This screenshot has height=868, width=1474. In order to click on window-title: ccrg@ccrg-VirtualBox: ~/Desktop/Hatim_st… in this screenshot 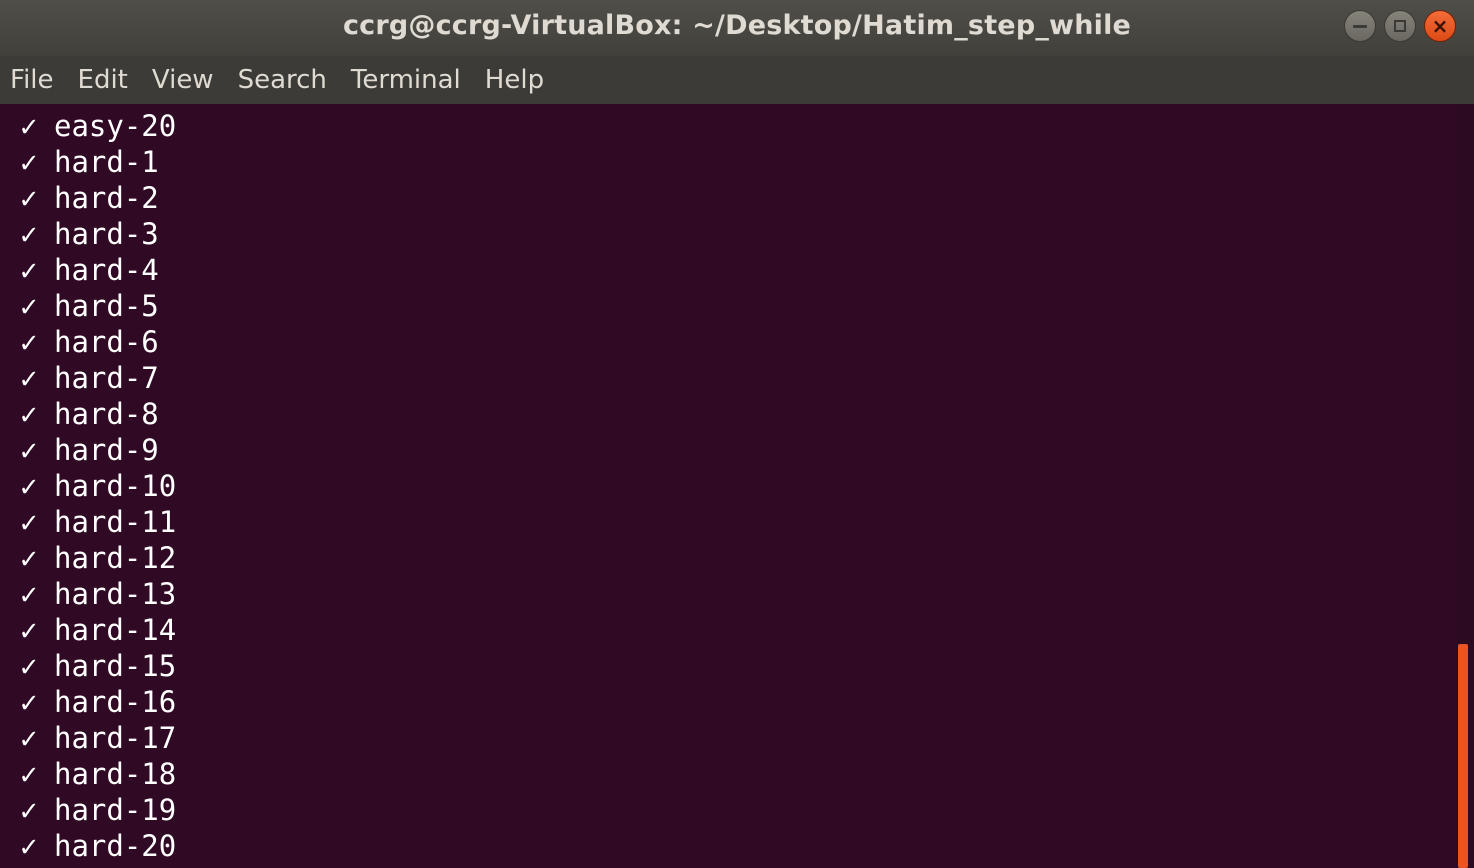, I will do `click(737, 25)`.